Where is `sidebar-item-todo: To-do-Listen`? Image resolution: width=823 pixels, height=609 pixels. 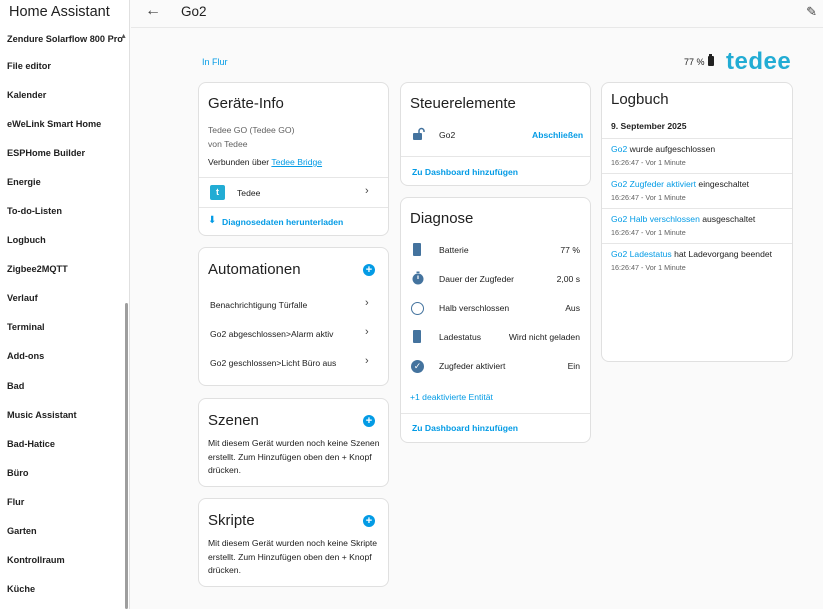
sidebar-item-todo: To-do-Listen is located at coordinates (62, 211).